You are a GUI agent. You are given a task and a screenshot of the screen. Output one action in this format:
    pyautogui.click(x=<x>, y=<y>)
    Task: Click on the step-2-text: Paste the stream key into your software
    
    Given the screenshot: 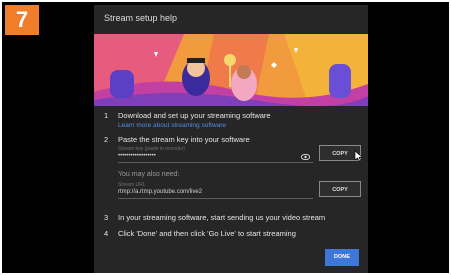 What is the action you would take?
    pyautogui.click(x=184, y=139)
    